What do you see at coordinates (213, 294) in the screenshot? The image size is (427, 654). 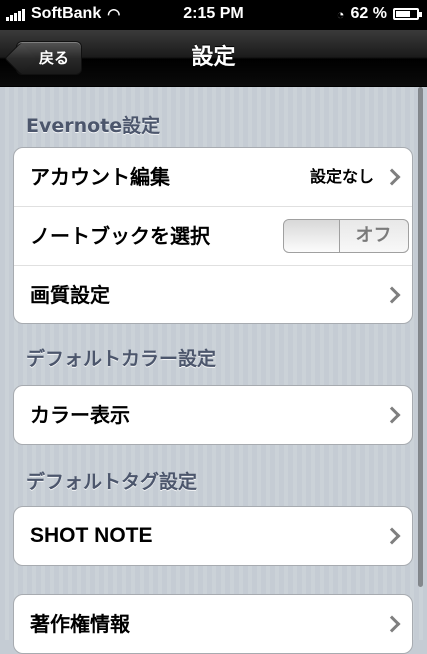 I see `row-image-quality: 画質設定` at bounding box center [213, 294].